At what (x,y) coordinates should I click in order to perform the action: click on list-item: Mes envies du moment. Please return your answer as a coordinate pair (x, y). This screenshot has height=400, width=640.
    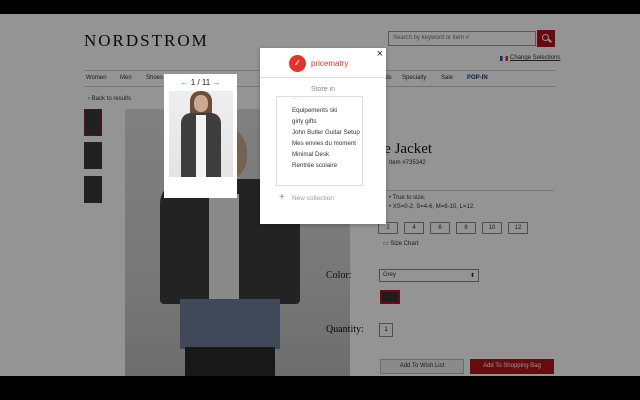
    Looking at the image, I should click on (324, 143).